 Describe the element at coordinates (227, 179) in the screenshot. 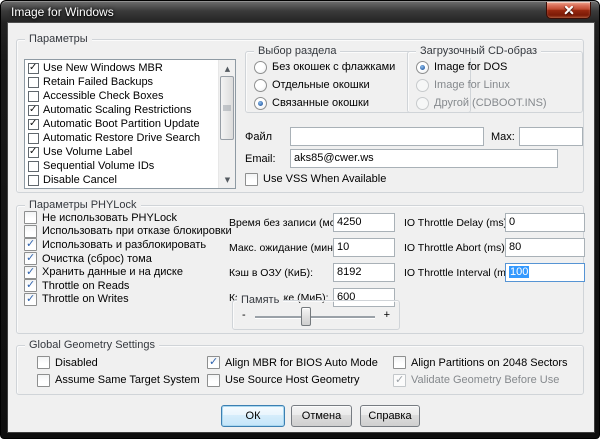

I see `scroll-down-icon: ▼` at that location.